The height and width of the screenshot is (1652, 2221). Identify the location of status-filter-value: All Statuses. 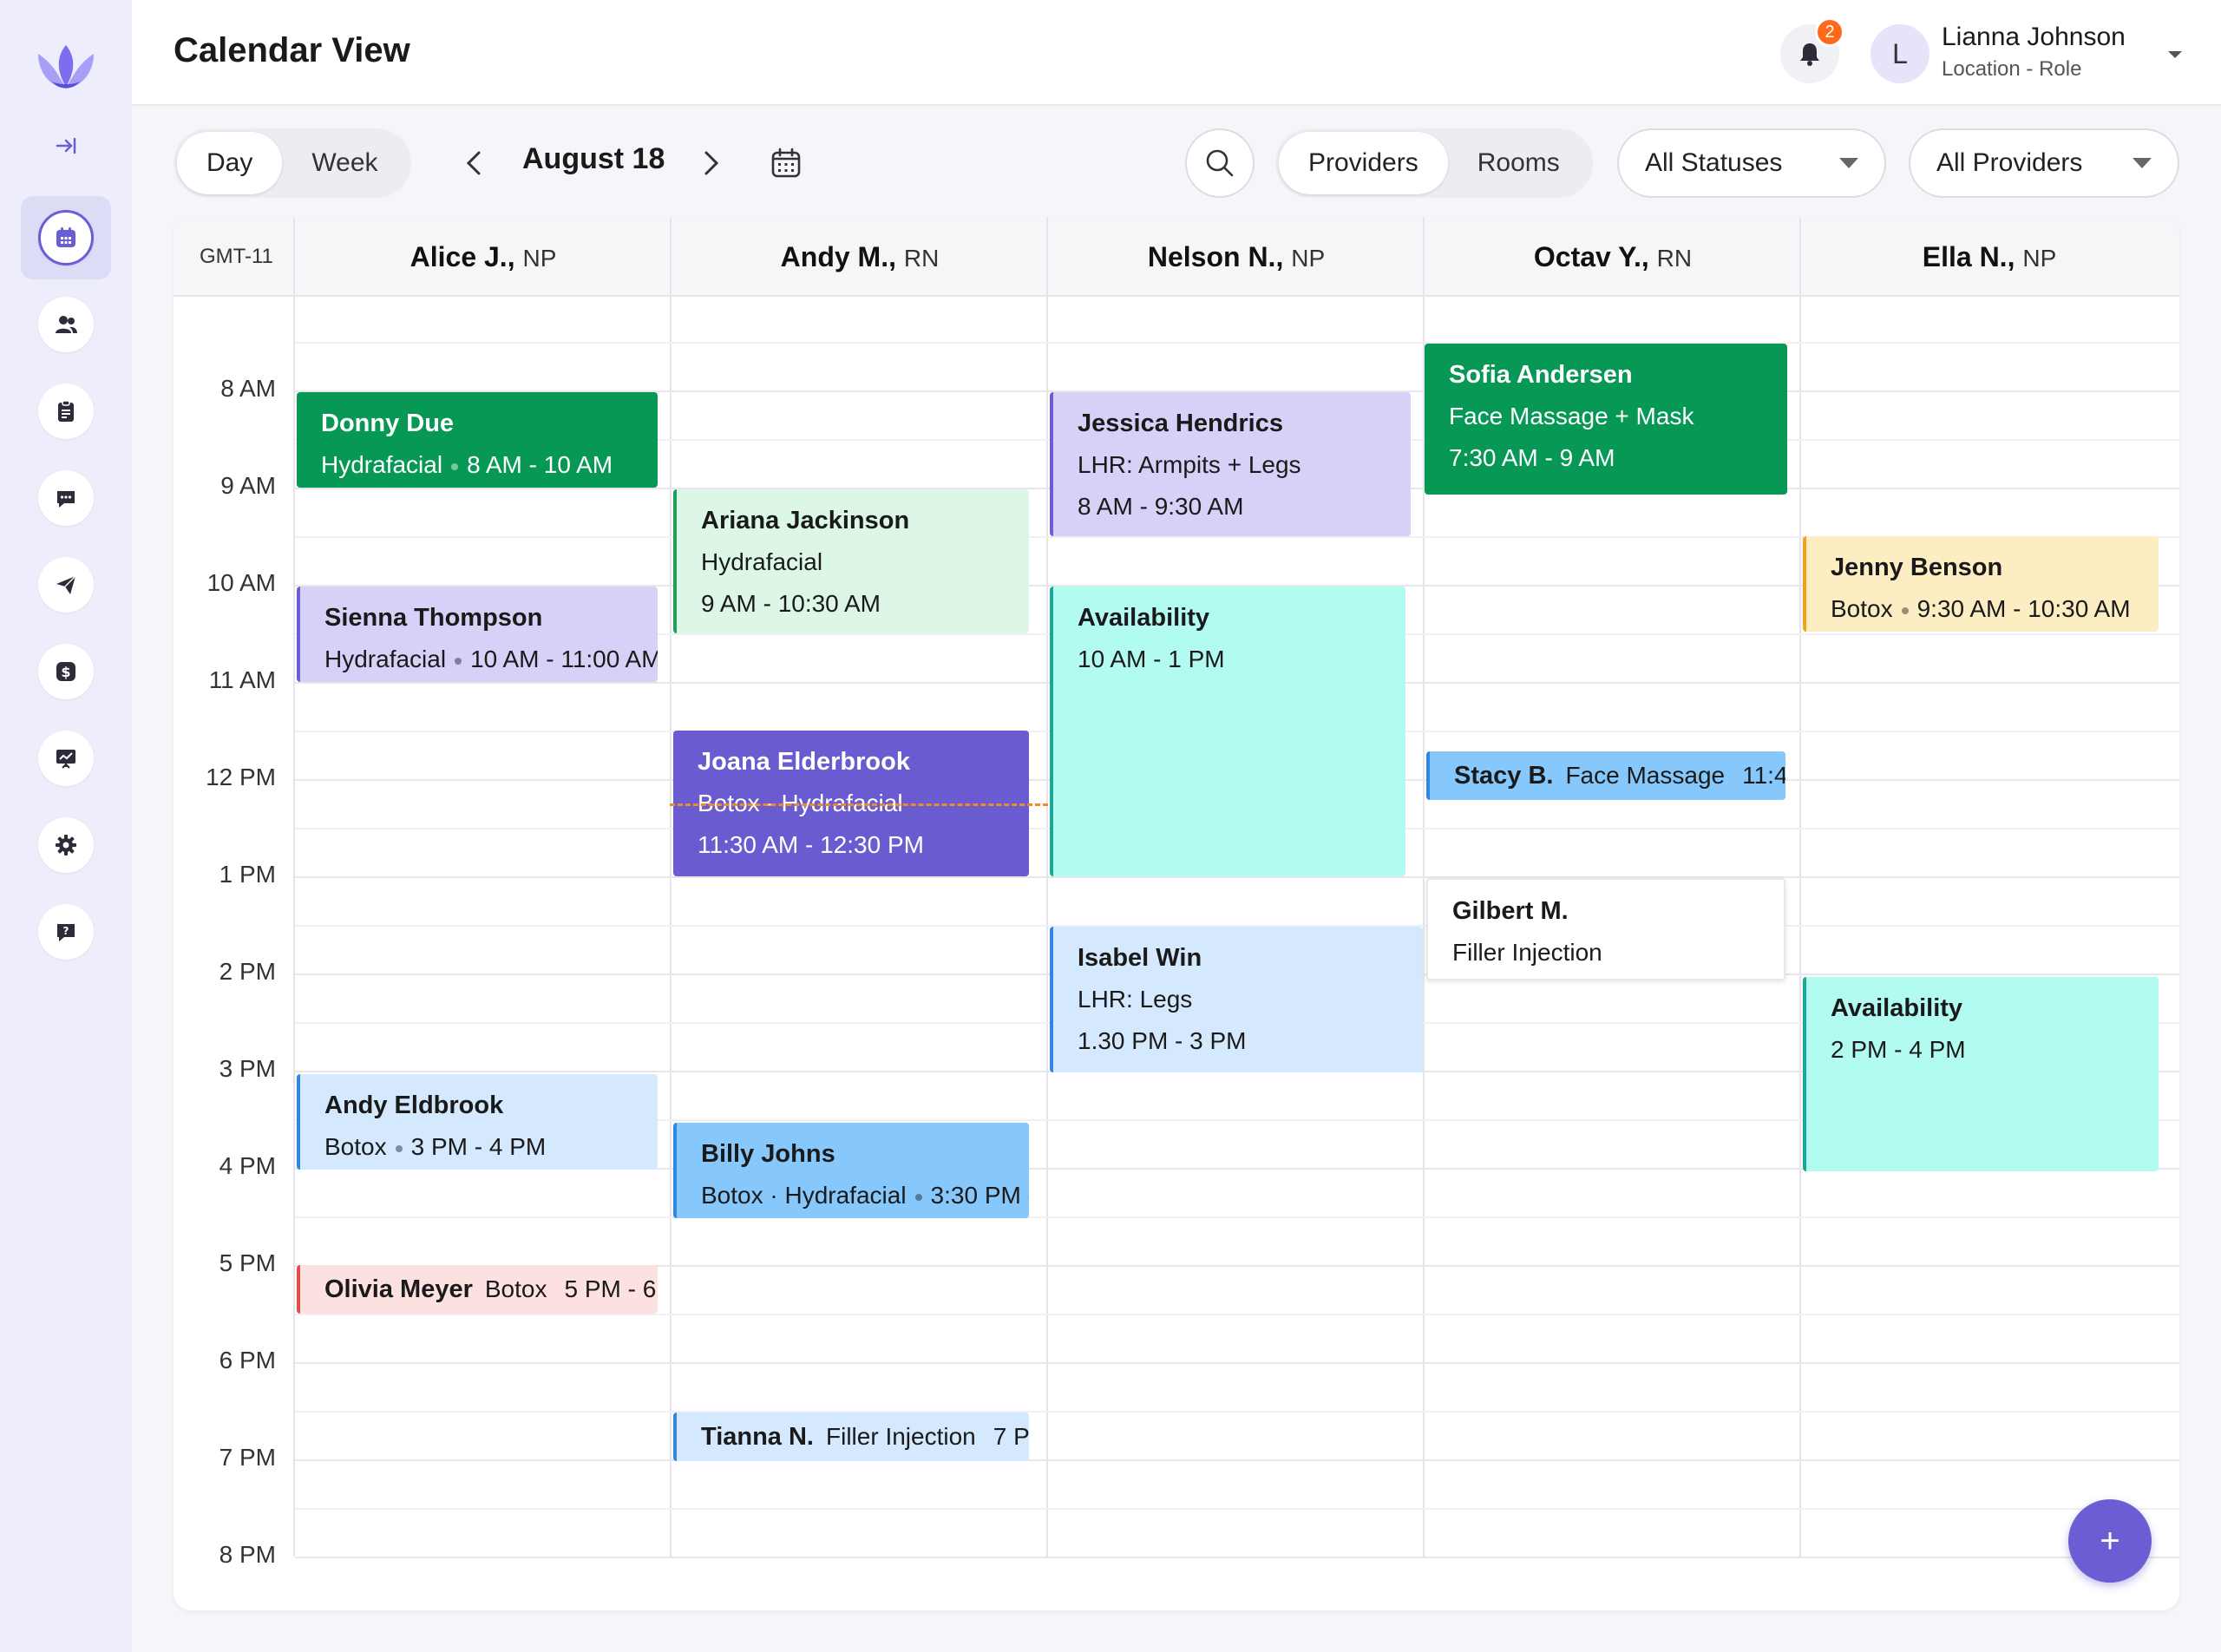
(1714, 162).